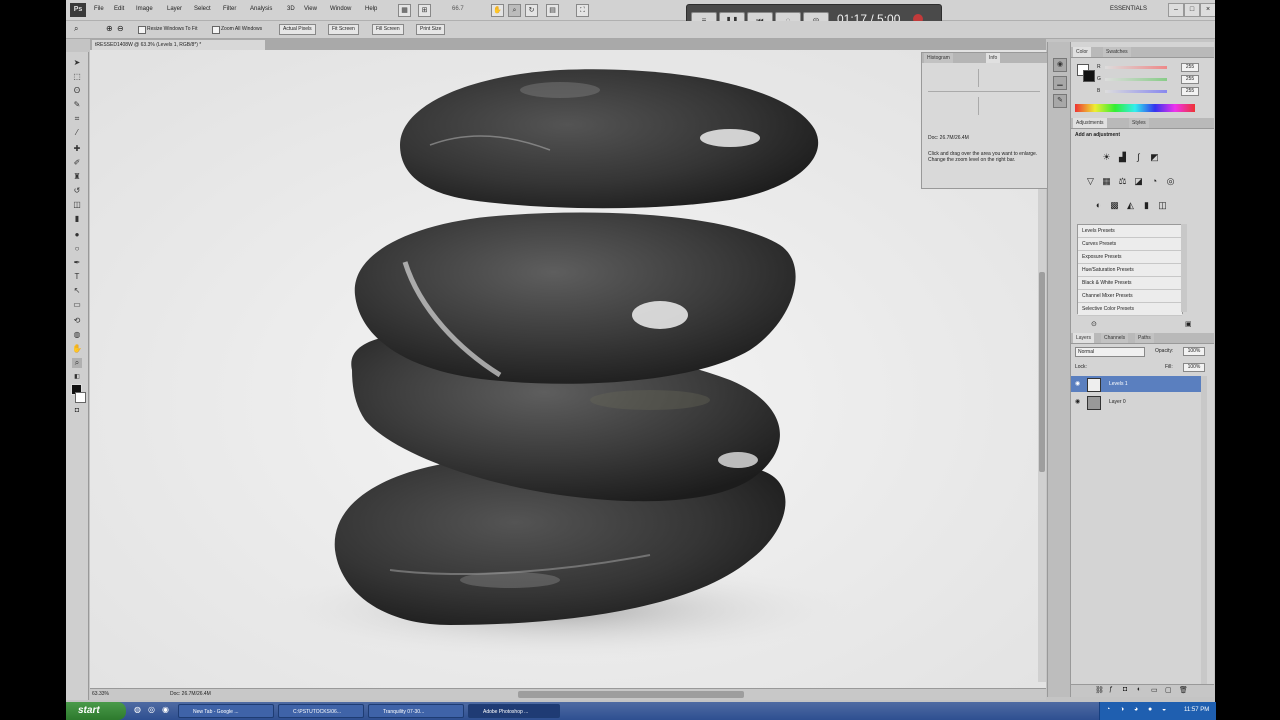 The height and width of the screenshot is (720, 1280). What do you see at coordinates (77, 219) in the screenshot?
I see `gradient-tool-icon: ▮` at bounding box center [77, 219].